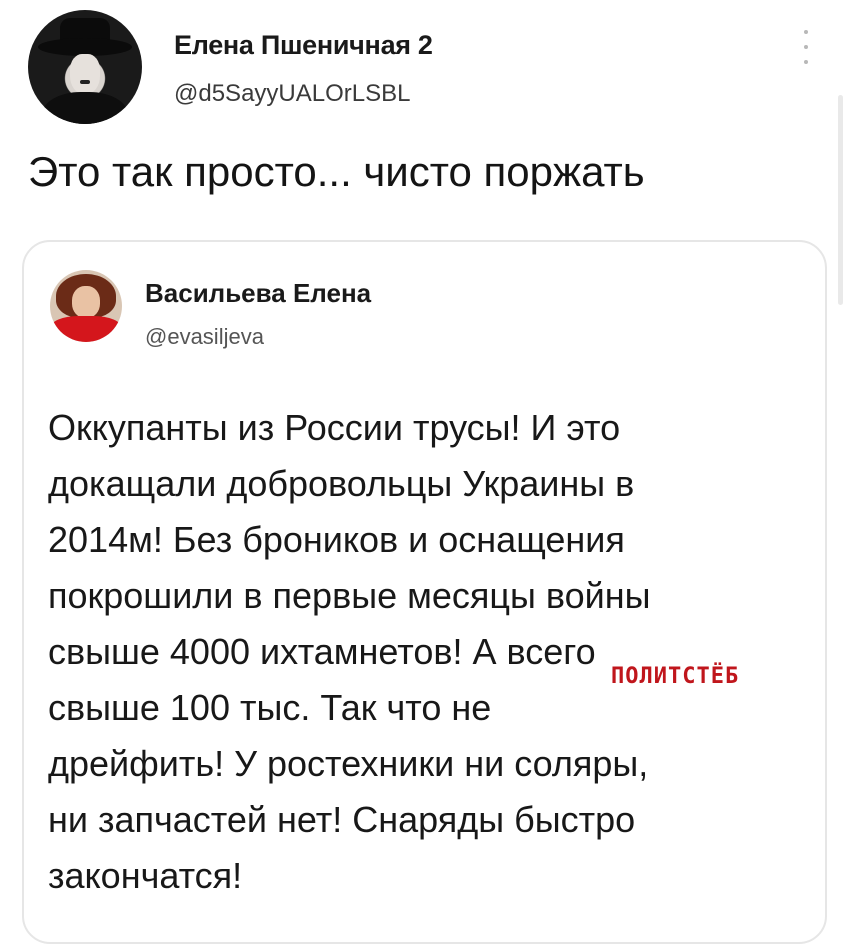 This screenshot has height=944, width=850. What do you see at coordinates (303, 45) in the screenshot?
I see `author-name: Елена Пшеничная 2` at bounding box center [303, 45].